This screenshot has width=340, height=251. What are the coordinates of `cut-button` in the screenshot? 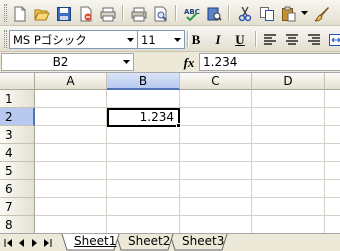 It's located at (245, 13).